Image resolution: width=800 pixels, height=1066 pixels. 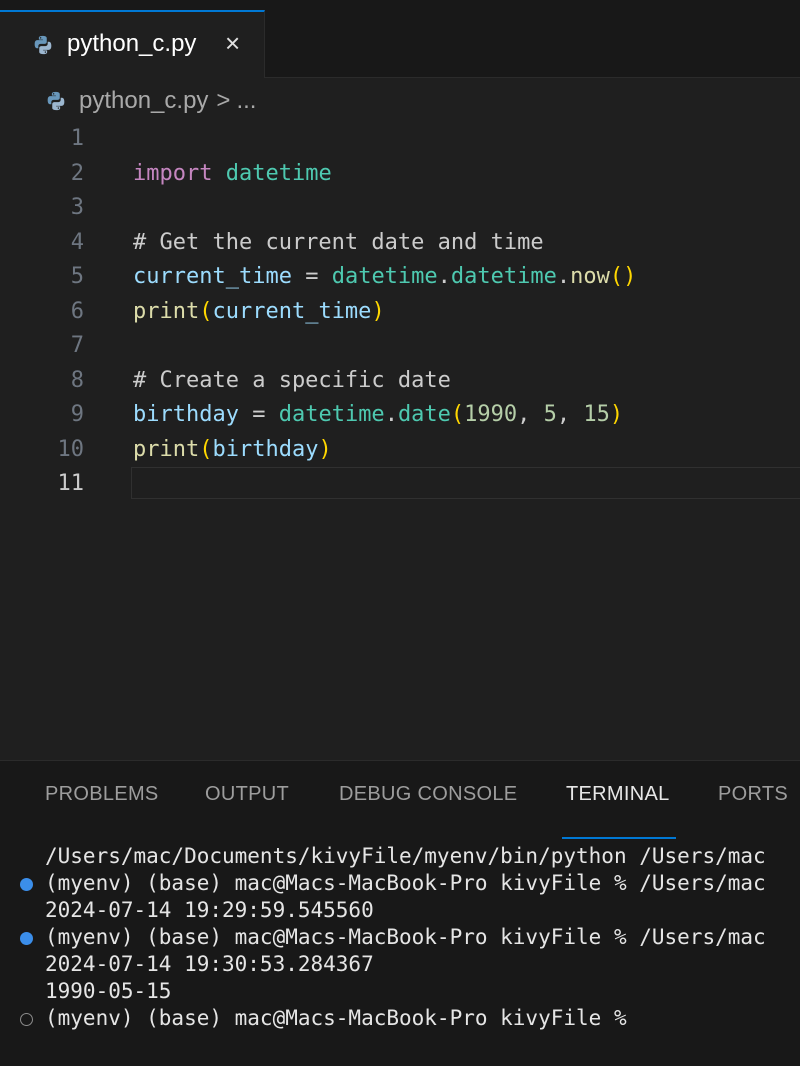 I want to click on code-line: 6 print(current_time), so click(x=400, y=312).